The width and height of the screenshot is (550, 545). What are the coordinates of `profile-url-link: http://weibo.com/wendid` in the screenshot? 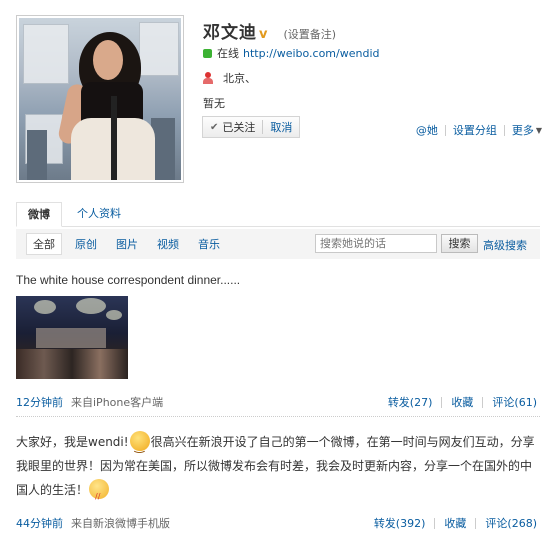 It's located at (311, 53).